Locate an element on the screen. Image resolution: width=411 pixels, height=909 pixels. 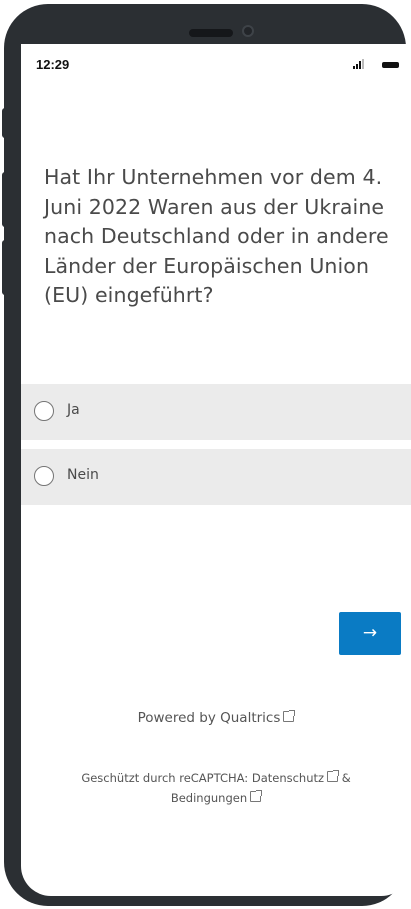
mute-switch is located at coordinates (5, 123).